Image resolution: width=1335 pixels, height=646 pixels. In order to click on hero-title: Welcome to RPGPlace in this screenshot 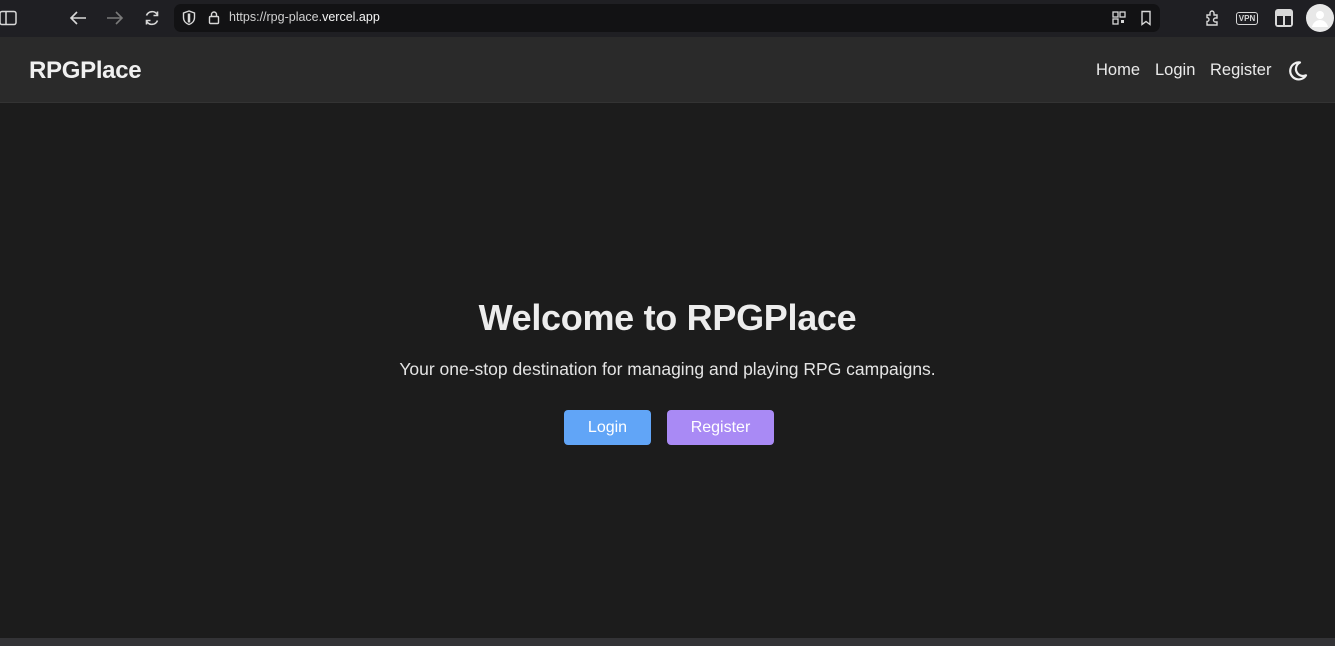, I will do `click(667, 317)`.